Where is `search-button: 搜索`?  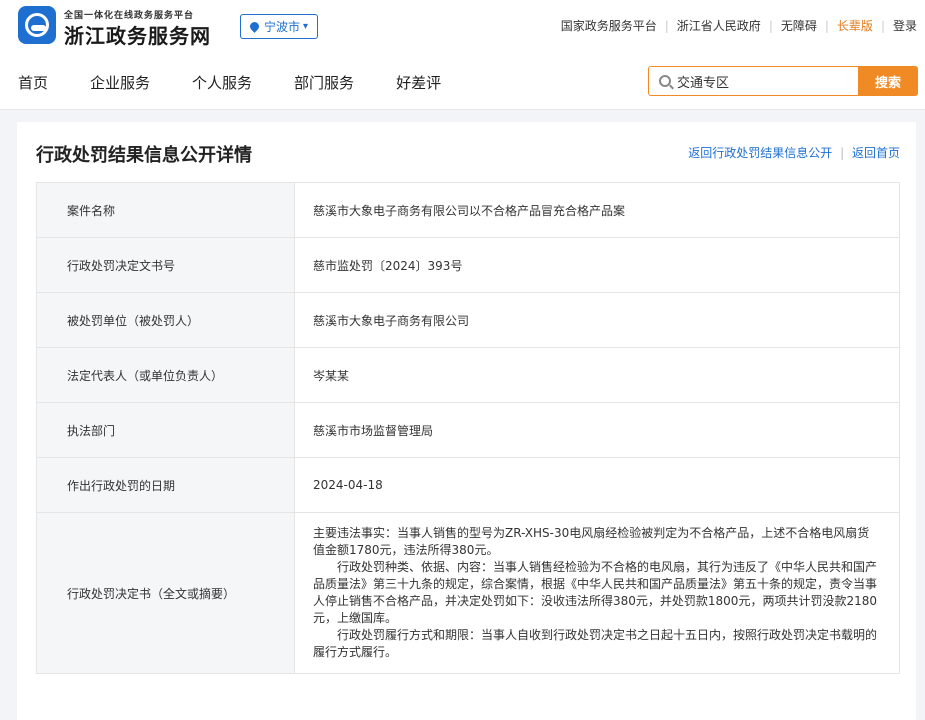
search-button: 搜索 is located at coordinates (888, 81).